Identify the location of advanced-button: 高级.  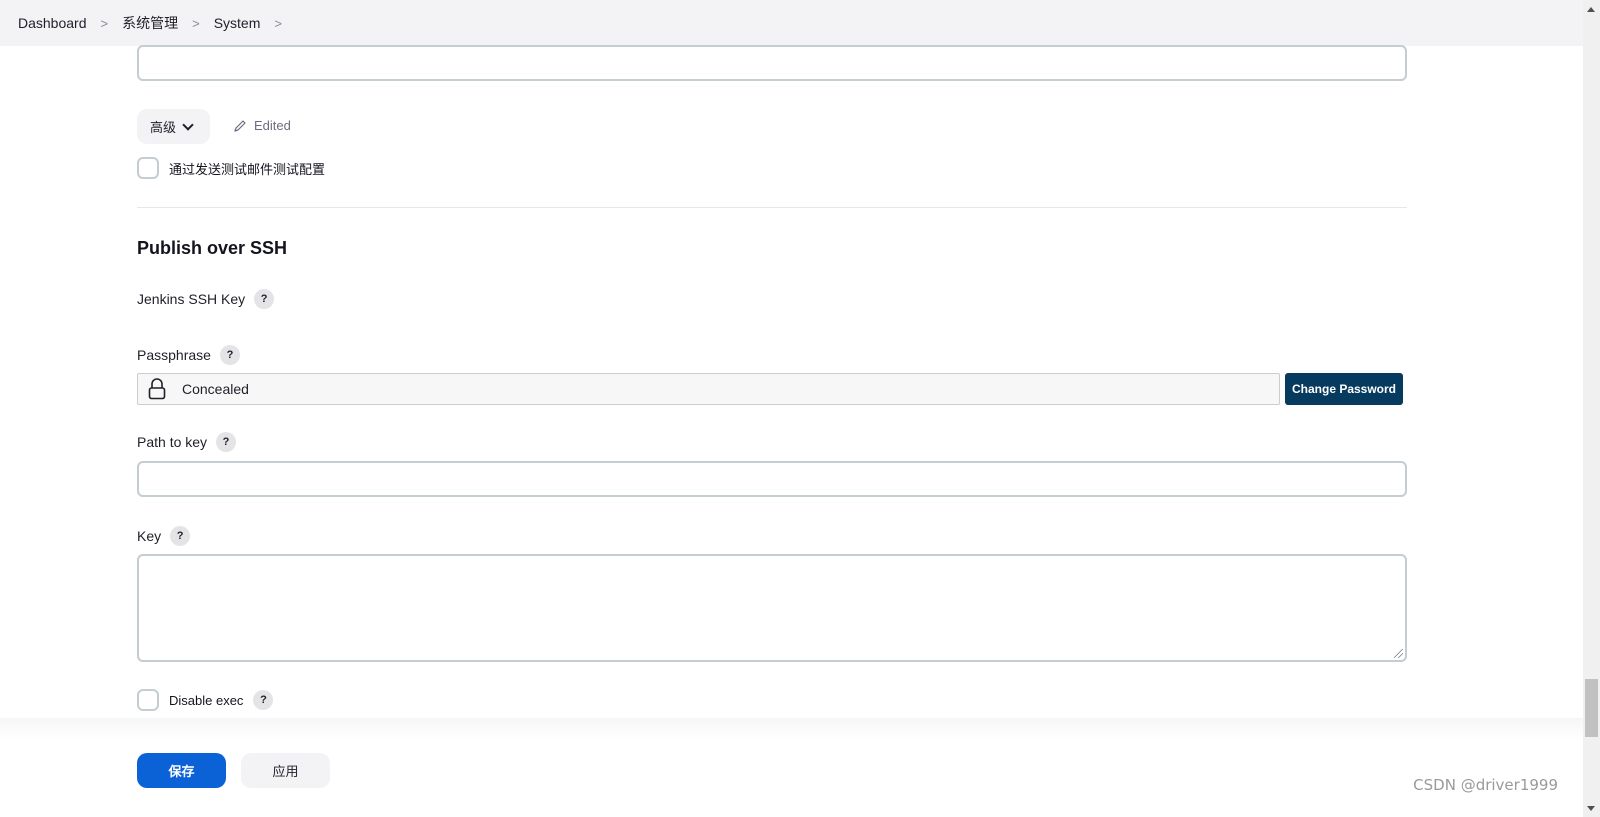
(173, 126).